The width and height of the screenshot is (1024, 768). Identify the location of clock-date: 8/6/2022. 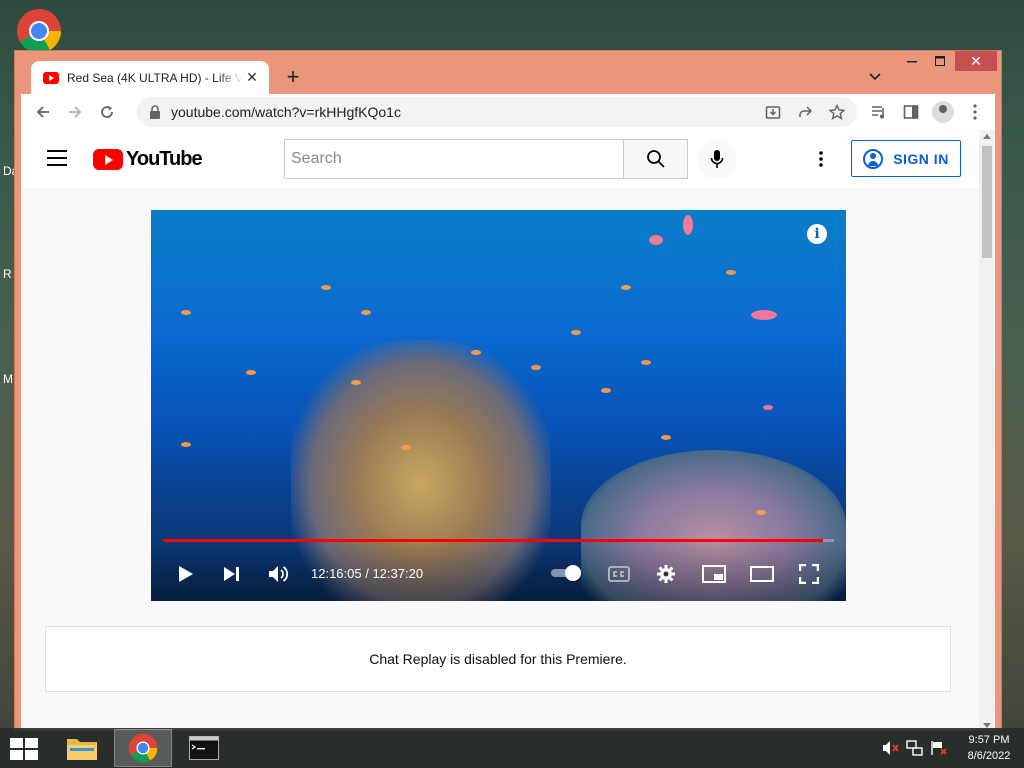
(989, 756).